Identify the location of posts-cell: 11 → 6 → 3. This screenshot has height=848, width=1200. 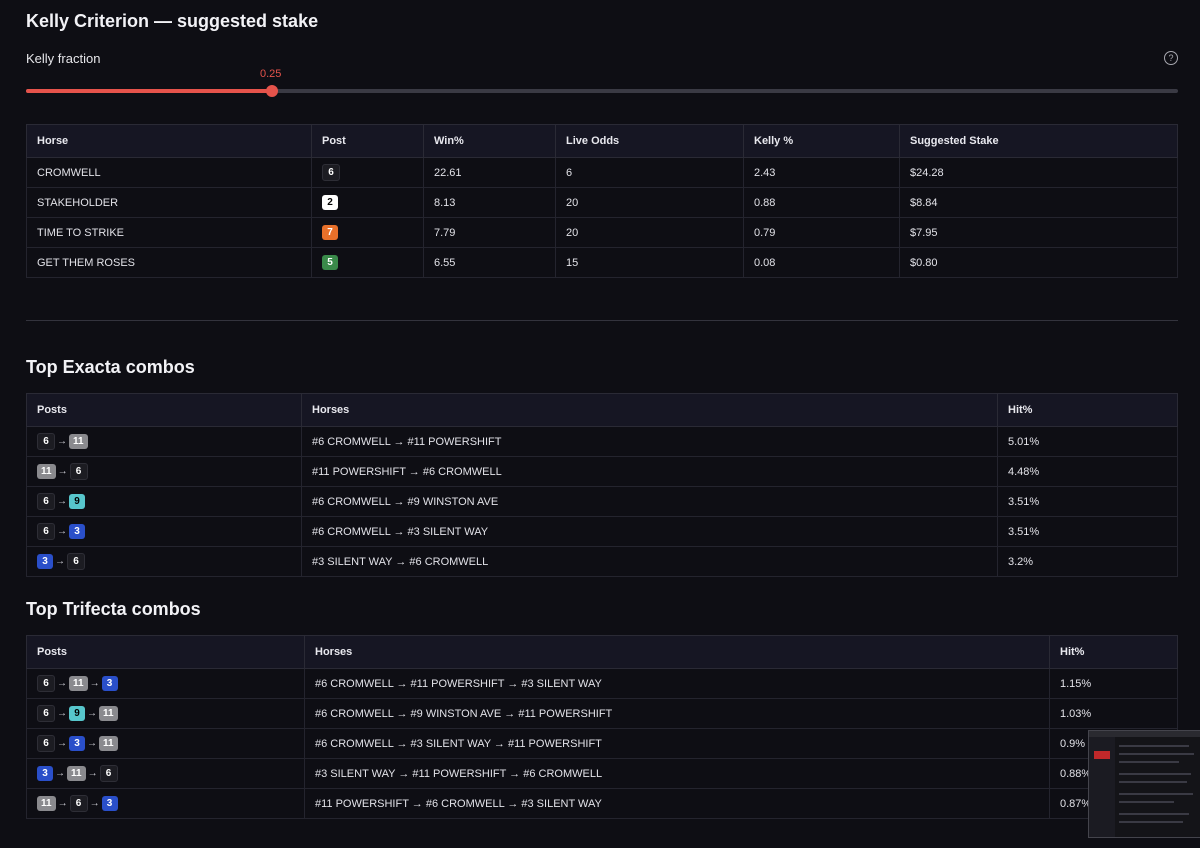
(165, 803).